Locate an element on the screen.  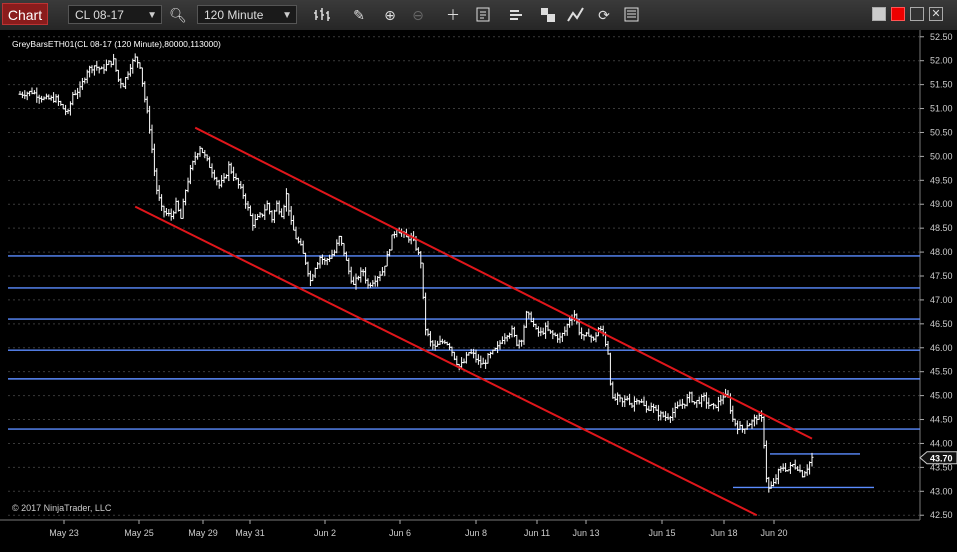
search-icon: 🔍︎ is located at coordinates (178, 15).